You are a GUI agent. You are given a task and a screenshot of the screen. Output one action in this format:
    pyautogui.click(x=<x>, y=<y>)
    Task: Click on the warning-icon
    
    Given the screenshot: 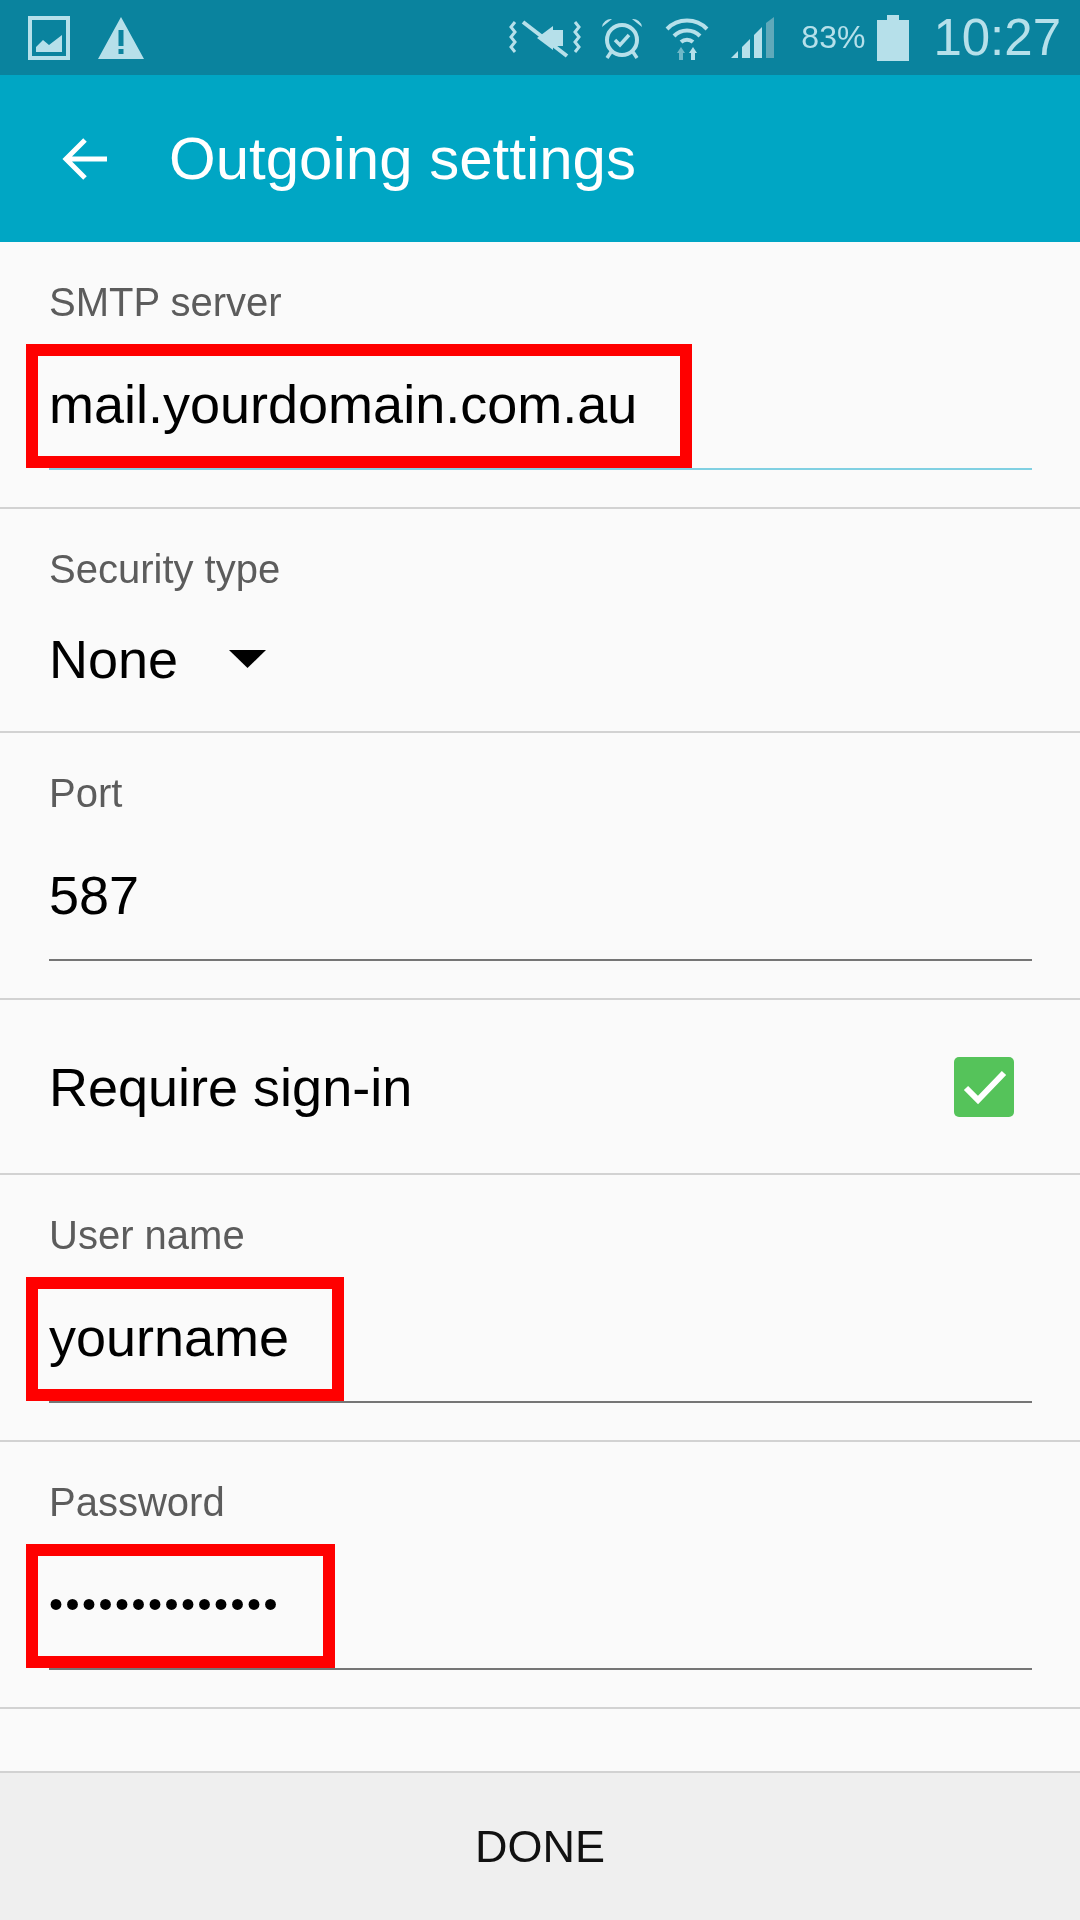 What is the action you would take?
    pyautogui.click(x=121, y=37)
    